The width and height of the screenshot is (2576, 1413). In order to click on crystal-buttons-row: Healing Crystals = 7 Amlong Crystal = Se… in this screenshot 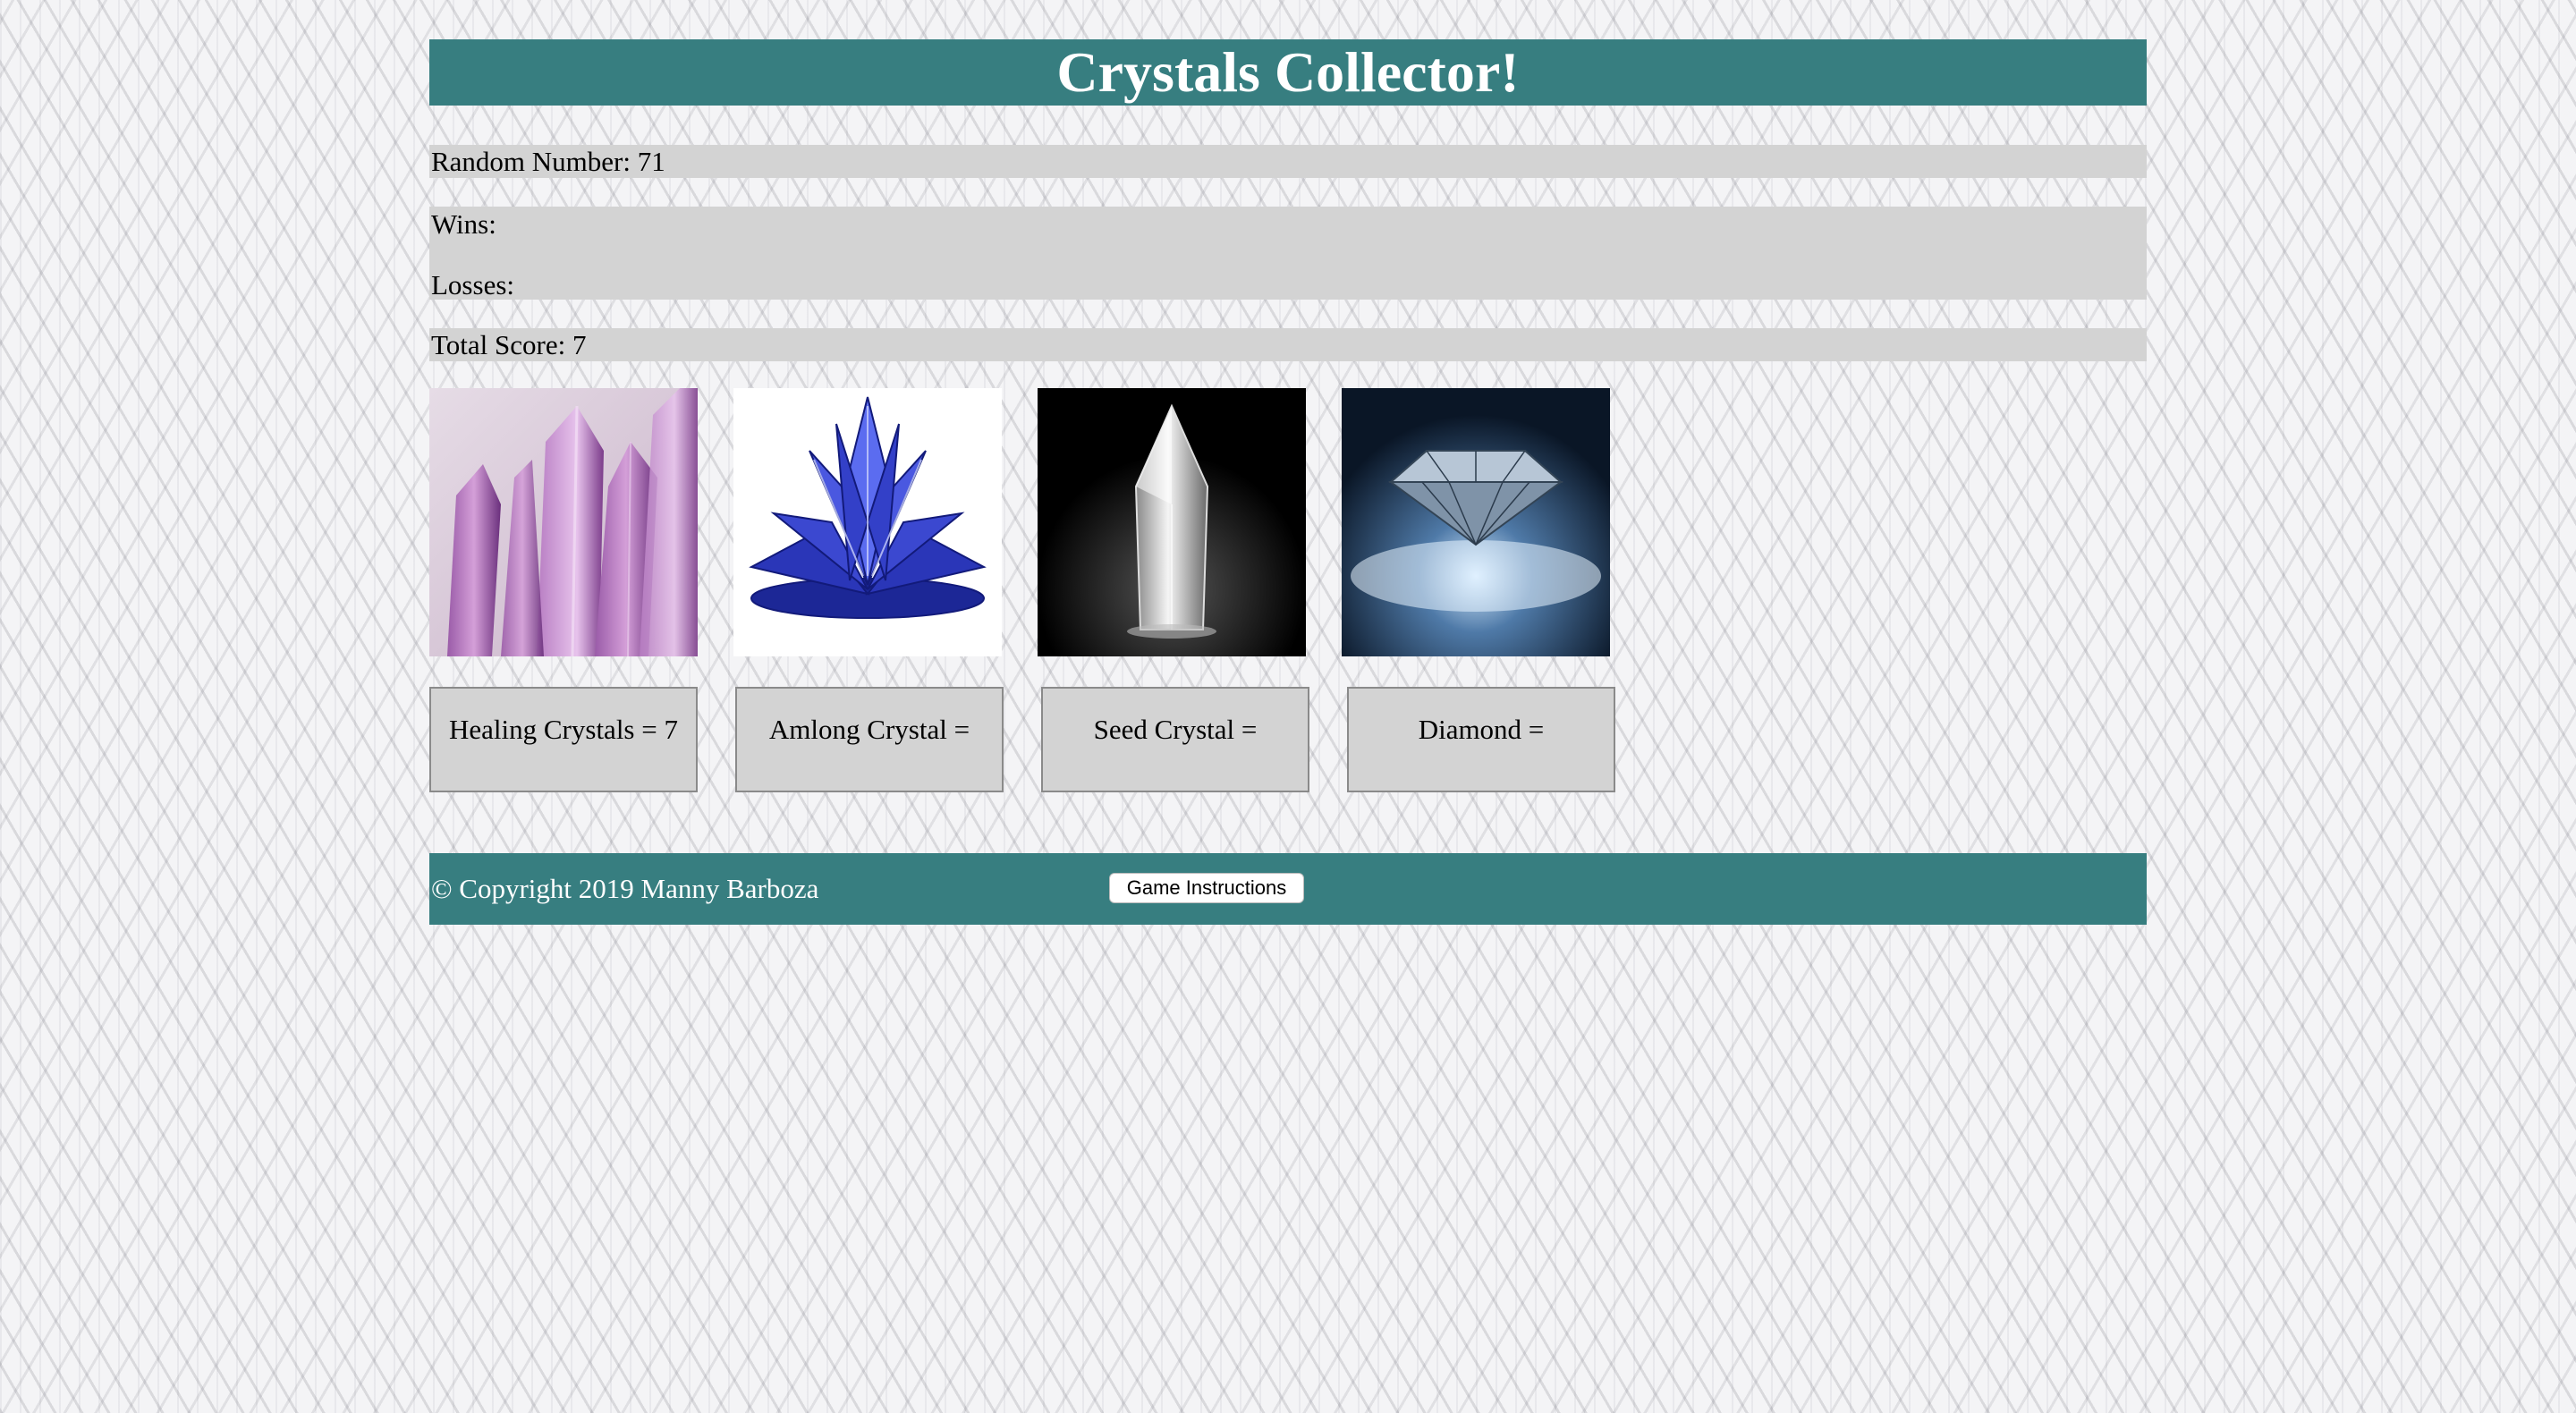, I will do `click(1288, 742)`.